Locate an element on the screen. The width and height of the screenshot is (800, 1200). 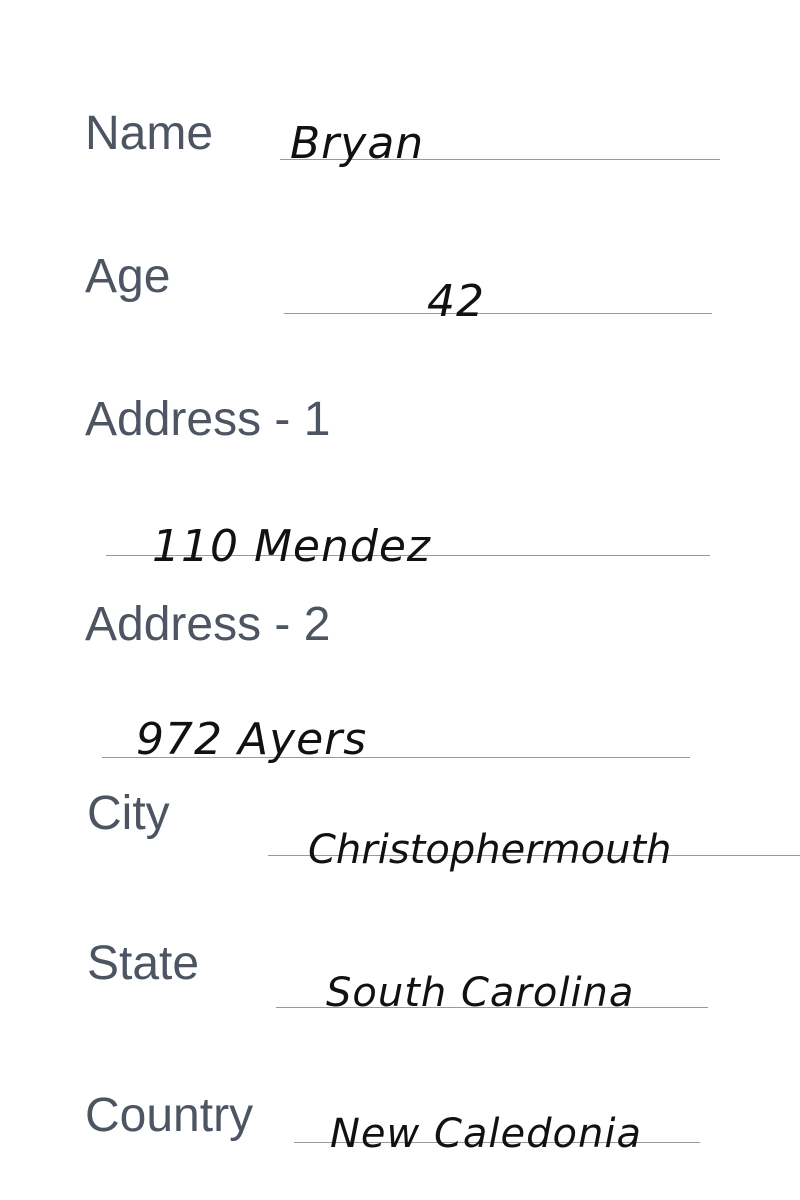
name-label: Name is located at coordinates (149, 133).